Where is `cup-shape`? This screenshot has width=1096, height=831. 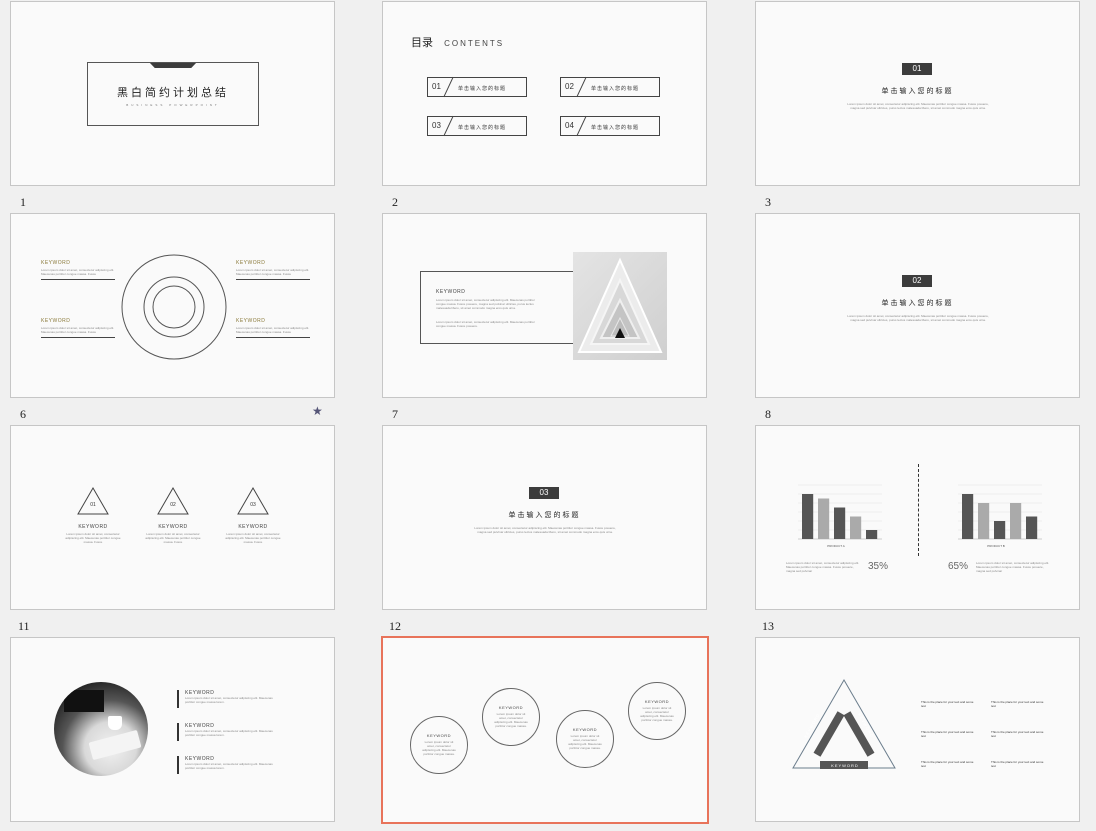
cup-shape is located at coordinates (115, 723).